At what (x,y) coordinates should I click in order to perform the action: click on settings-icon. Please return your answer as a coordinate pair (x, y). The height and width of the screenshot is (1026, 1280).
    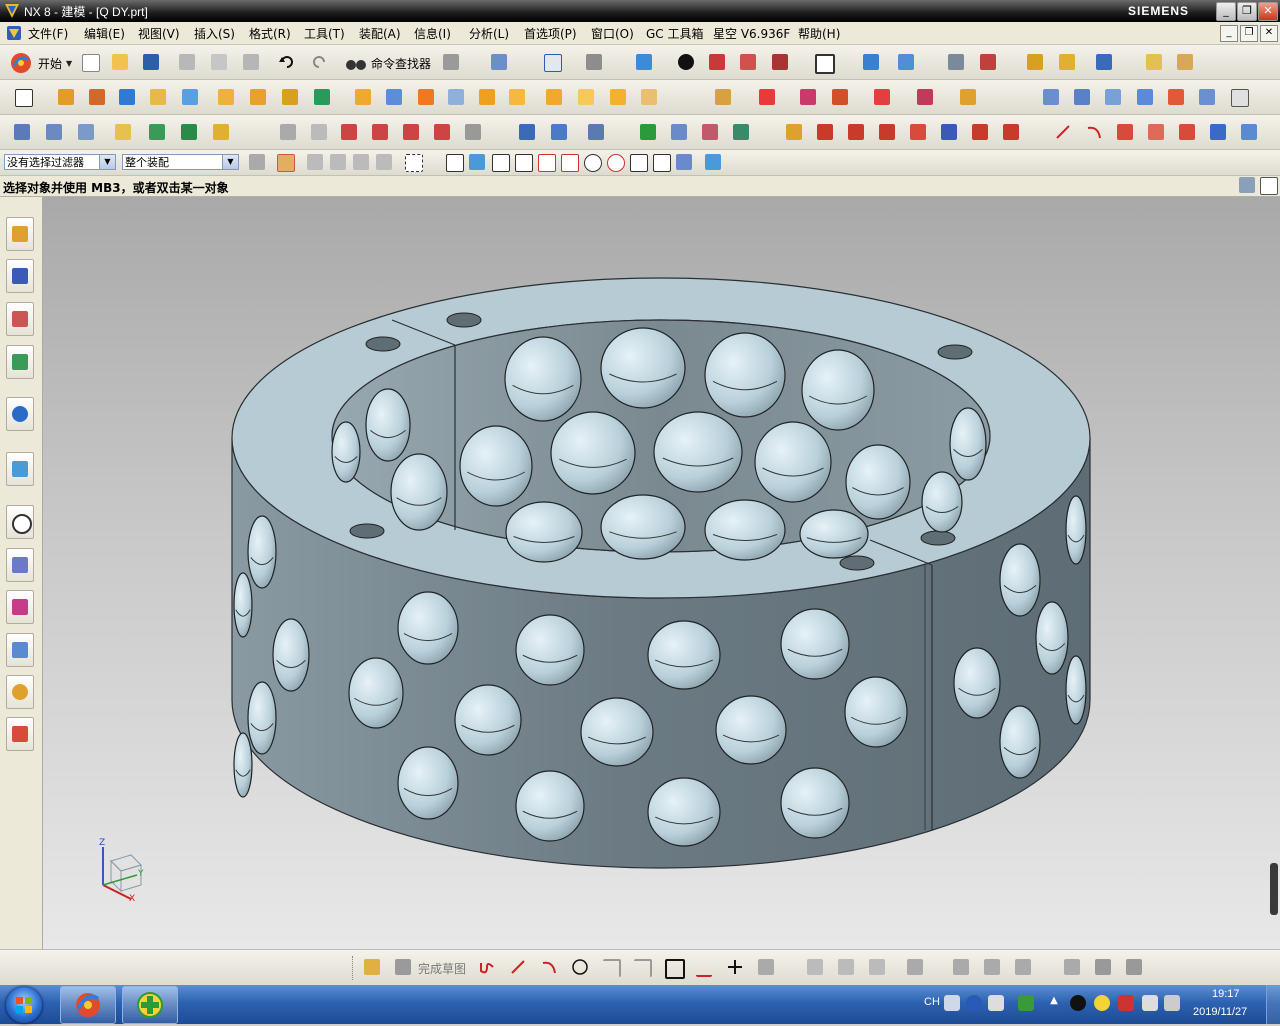
    Looking at the image, I should click on (996, 1003).